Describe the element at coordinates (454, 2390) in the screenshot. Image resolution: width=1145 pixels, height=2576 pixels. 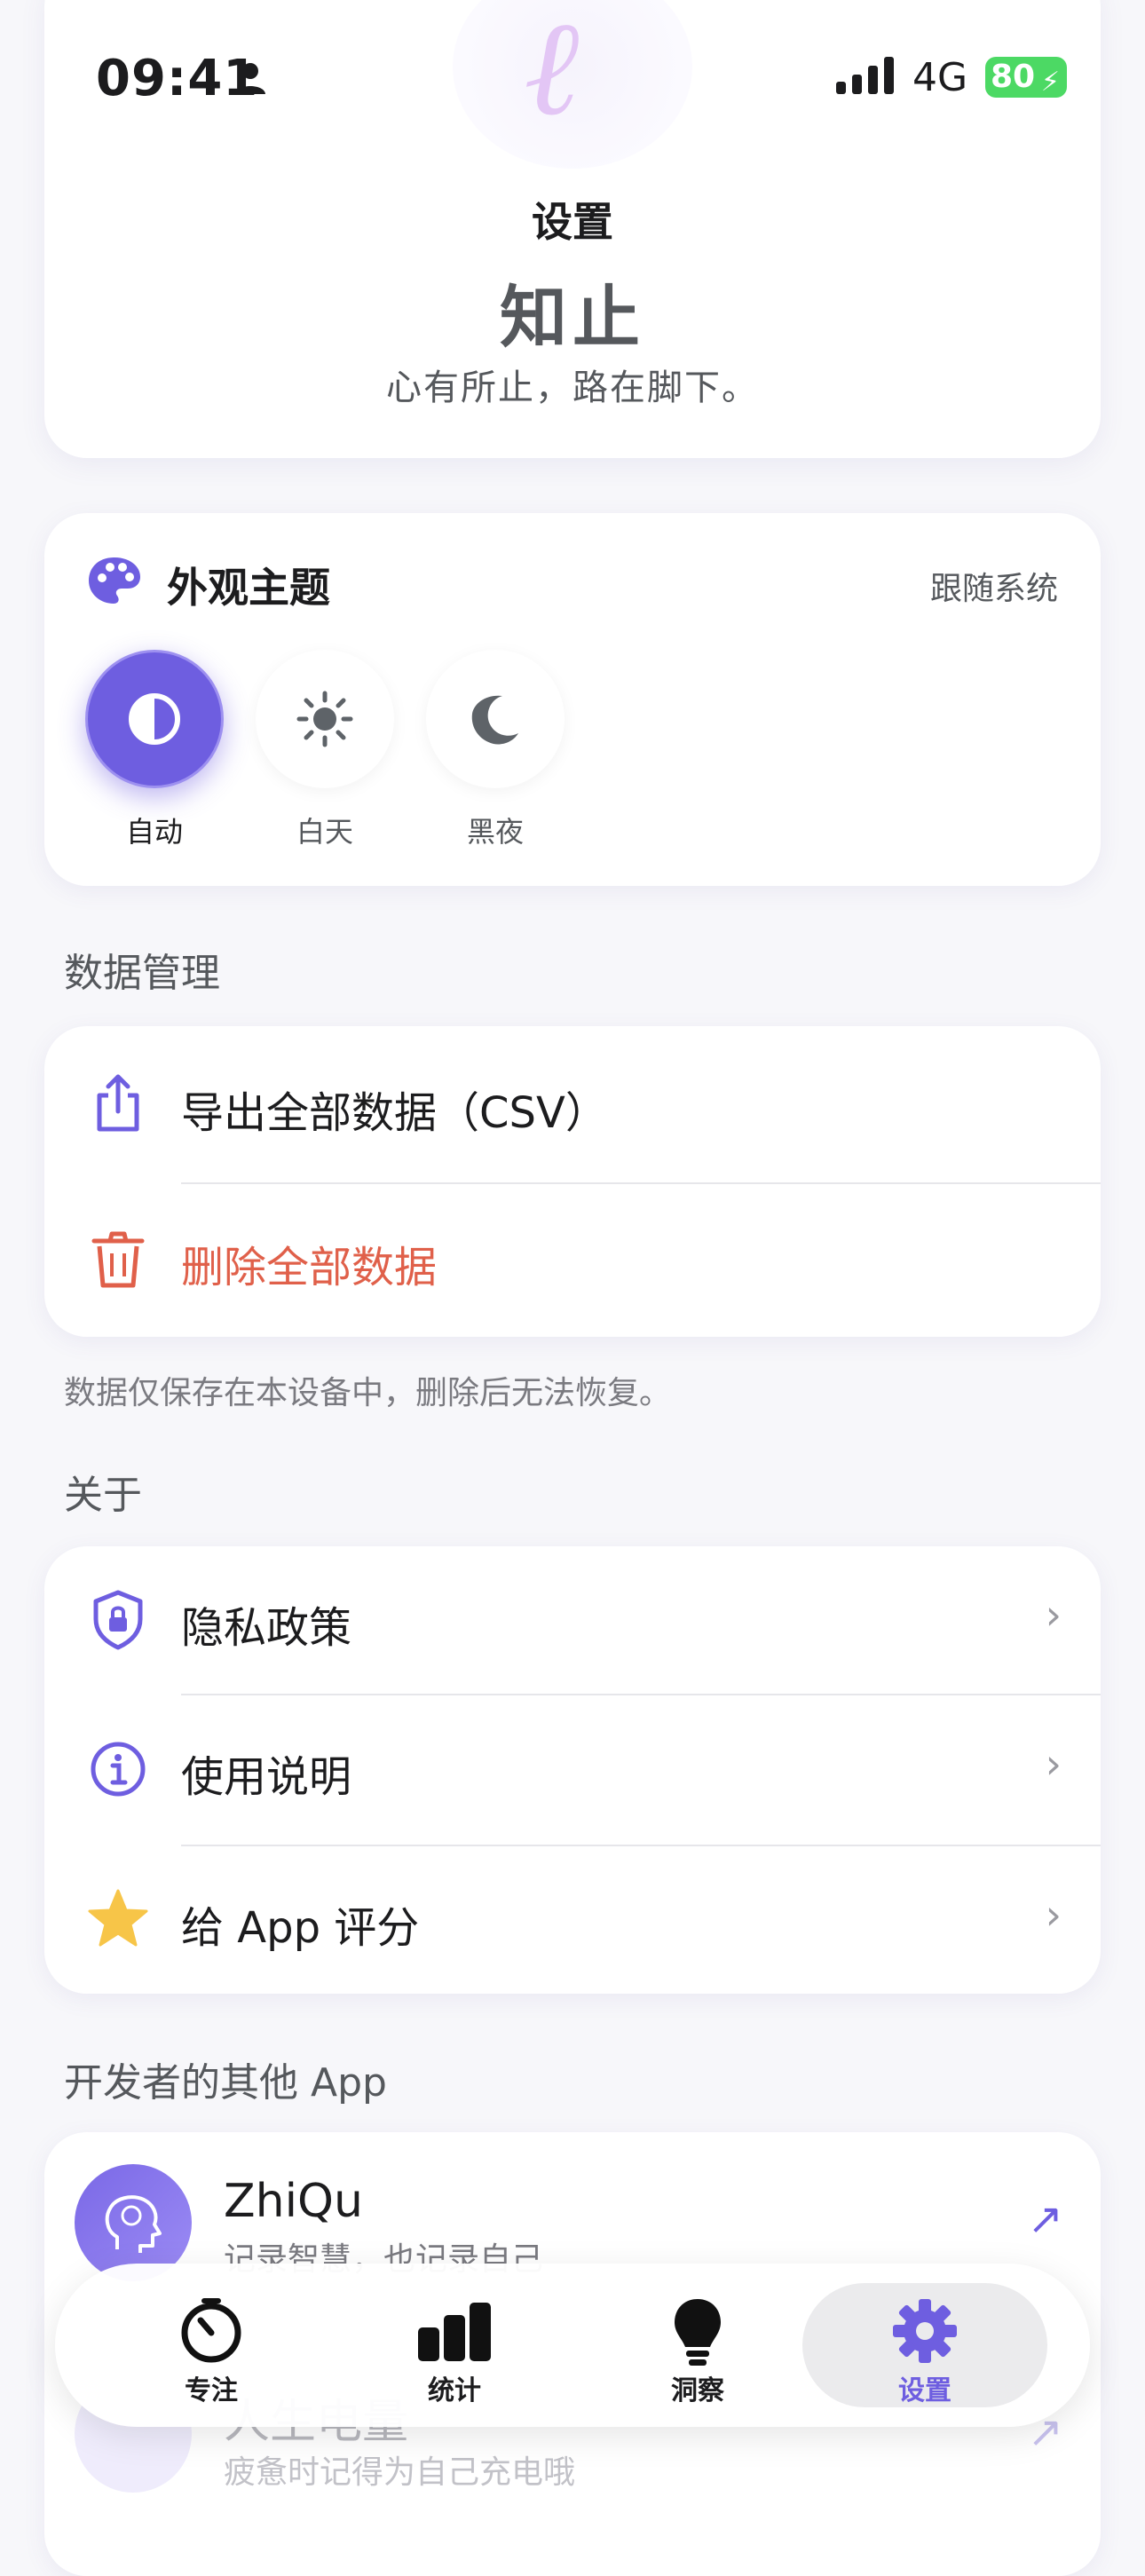
I see `tab-label: 统计` at that location.